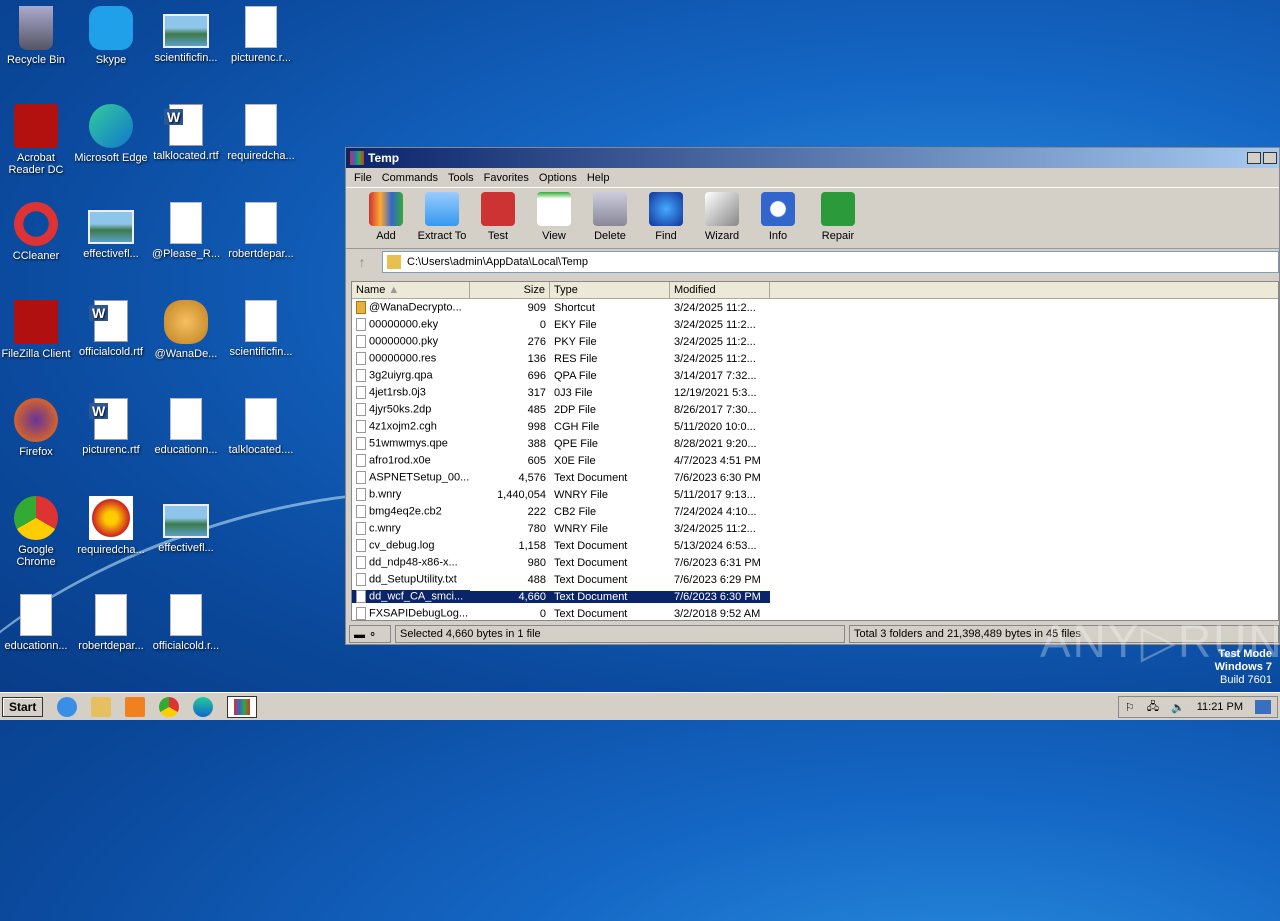 This screenshot has height=921, width=1280. What do you see at coordinates (815, 460) in the screenshot?
I see `file-row: afro1rod.x0e 605 X0E File 4/7/2023 4:51 PM` at bounding box center [815, 460].